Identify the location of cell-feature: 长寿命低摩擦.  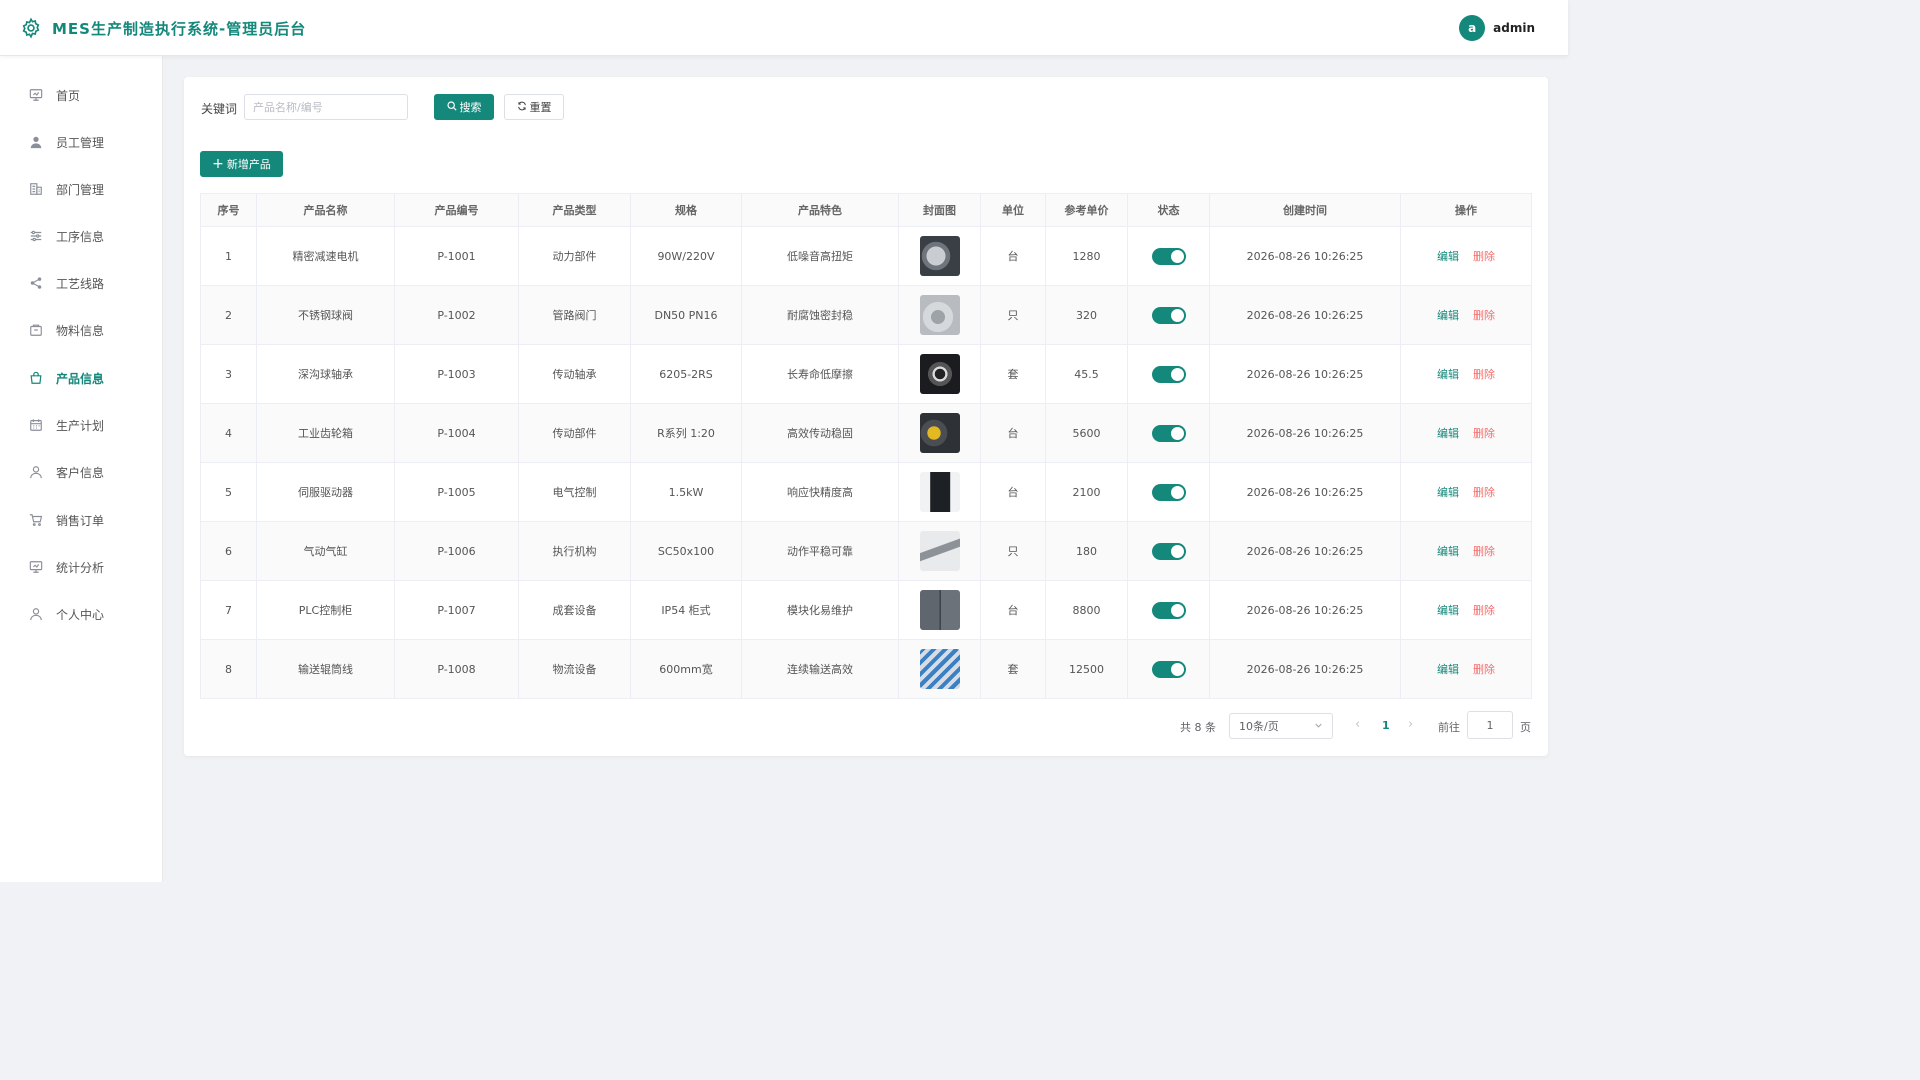
(820, 374).